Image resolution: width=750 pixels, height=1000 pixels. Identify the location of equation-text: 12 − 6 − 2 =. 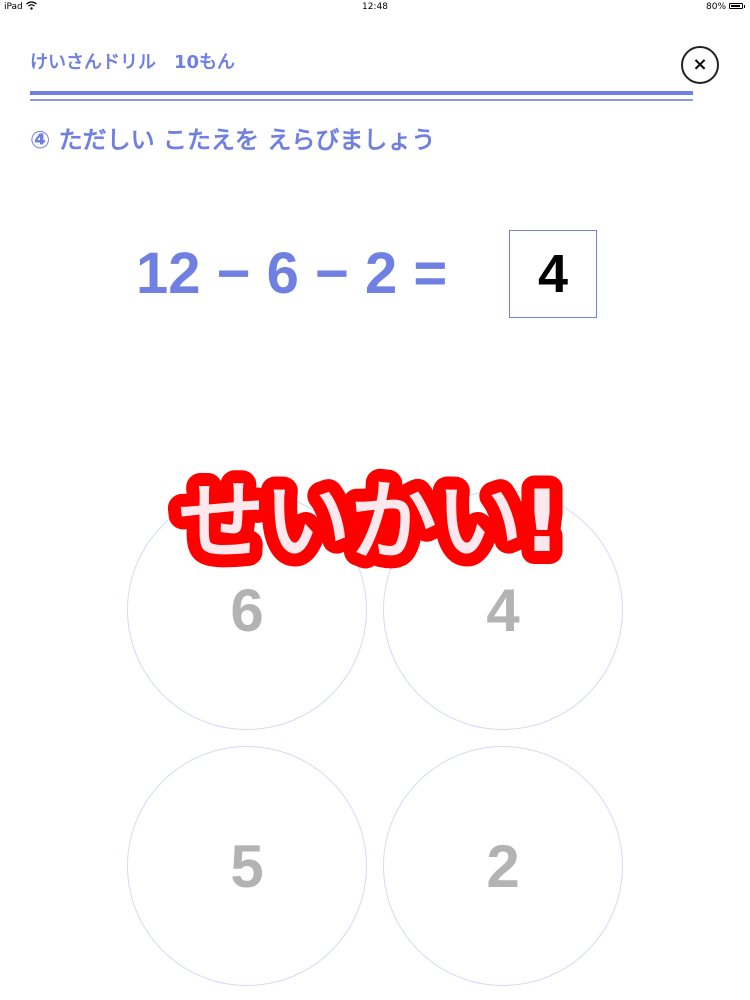
(292, 273).